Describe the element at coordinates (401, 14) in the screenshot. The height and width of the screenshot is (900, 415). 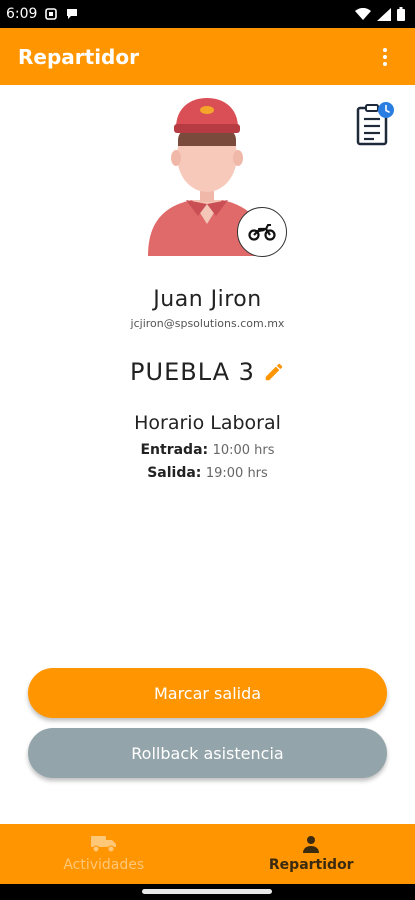
I see `battery-icon` at that location.